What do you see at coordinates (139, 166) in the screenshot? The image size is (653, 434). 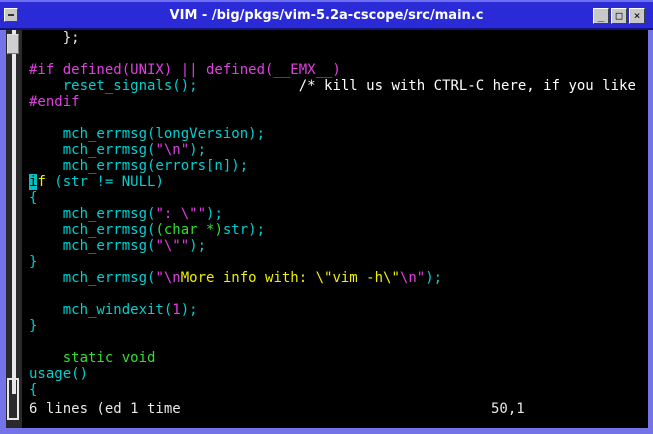 I see `code-line: mch_errmsg(errors[n]);` at bounding box center [139, 166].